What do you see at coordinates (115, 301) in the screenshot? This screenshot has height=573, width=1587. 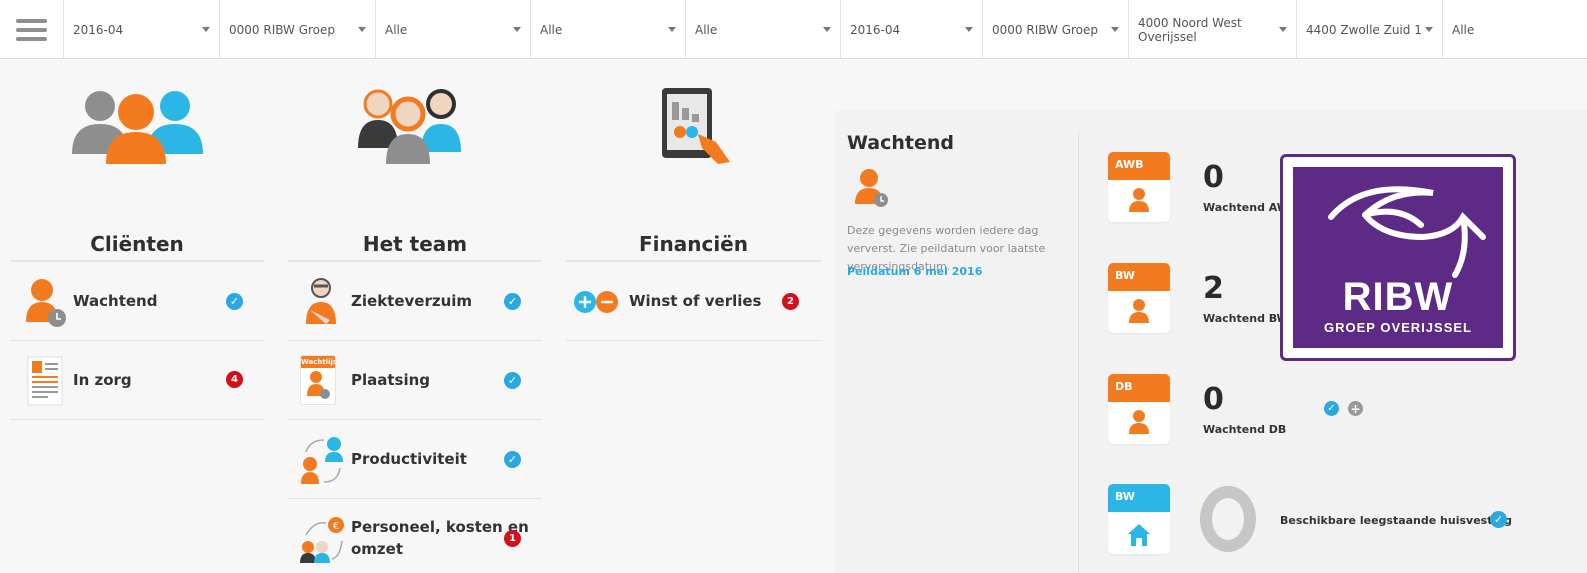 I see `list-item-label: Wachtend` at bounding box center [115, 301].